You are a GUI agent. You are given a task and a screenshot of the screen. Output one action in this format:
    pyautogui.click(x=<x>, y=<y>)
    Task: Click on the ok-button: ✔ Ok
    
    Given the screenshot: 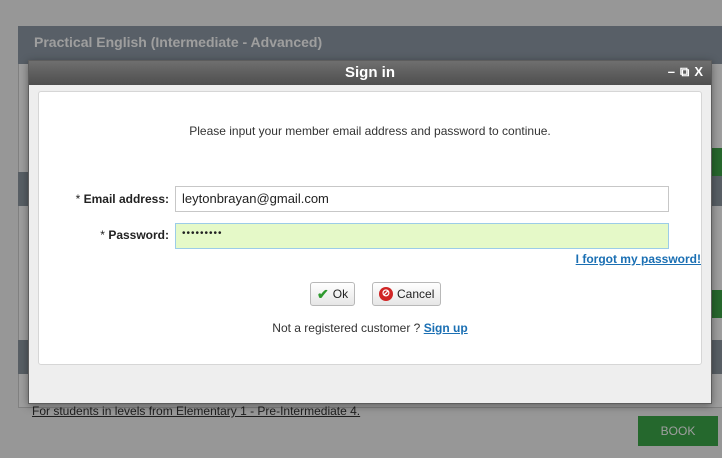 What is the action you would take?
    pyautogui.click(x=333, y=294)
    